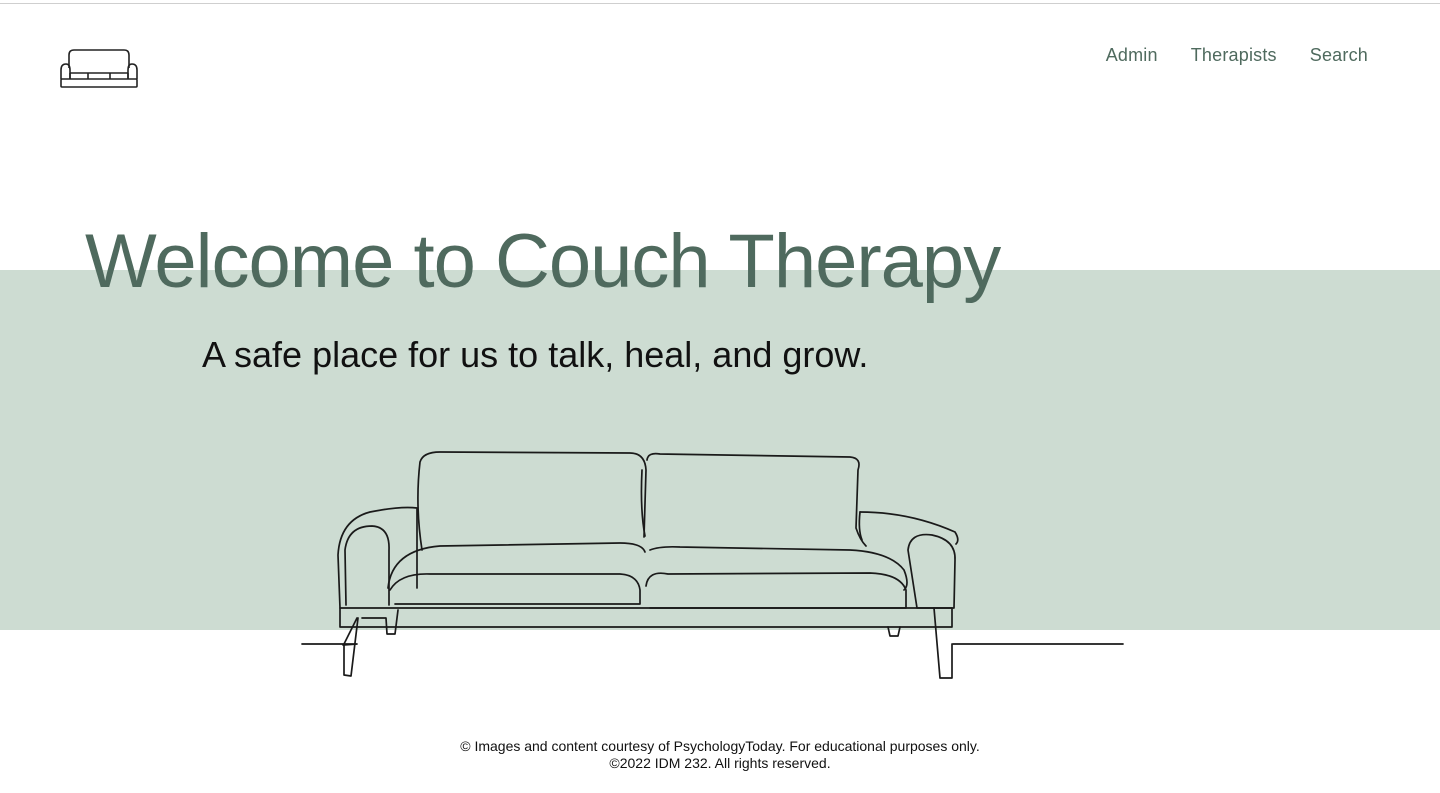  I want to click on top-divider, so click(720, 3).